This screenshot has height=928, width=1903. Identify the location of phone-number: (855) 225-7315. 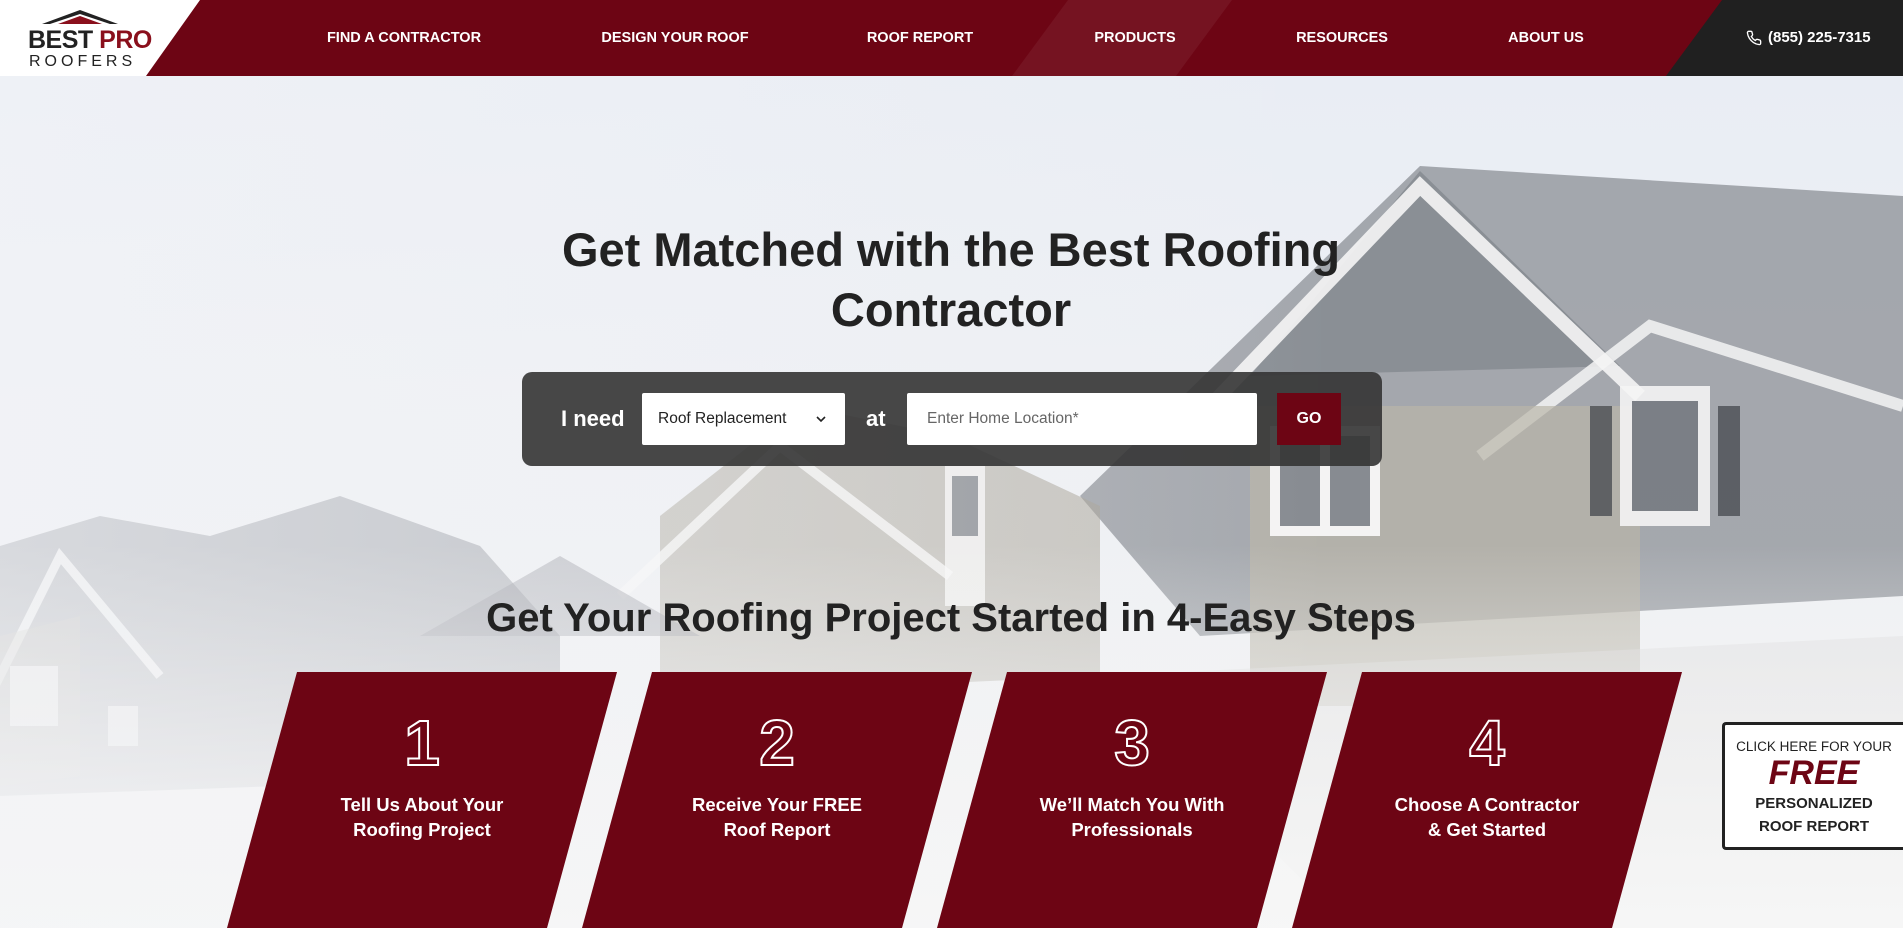
(1819, 37).